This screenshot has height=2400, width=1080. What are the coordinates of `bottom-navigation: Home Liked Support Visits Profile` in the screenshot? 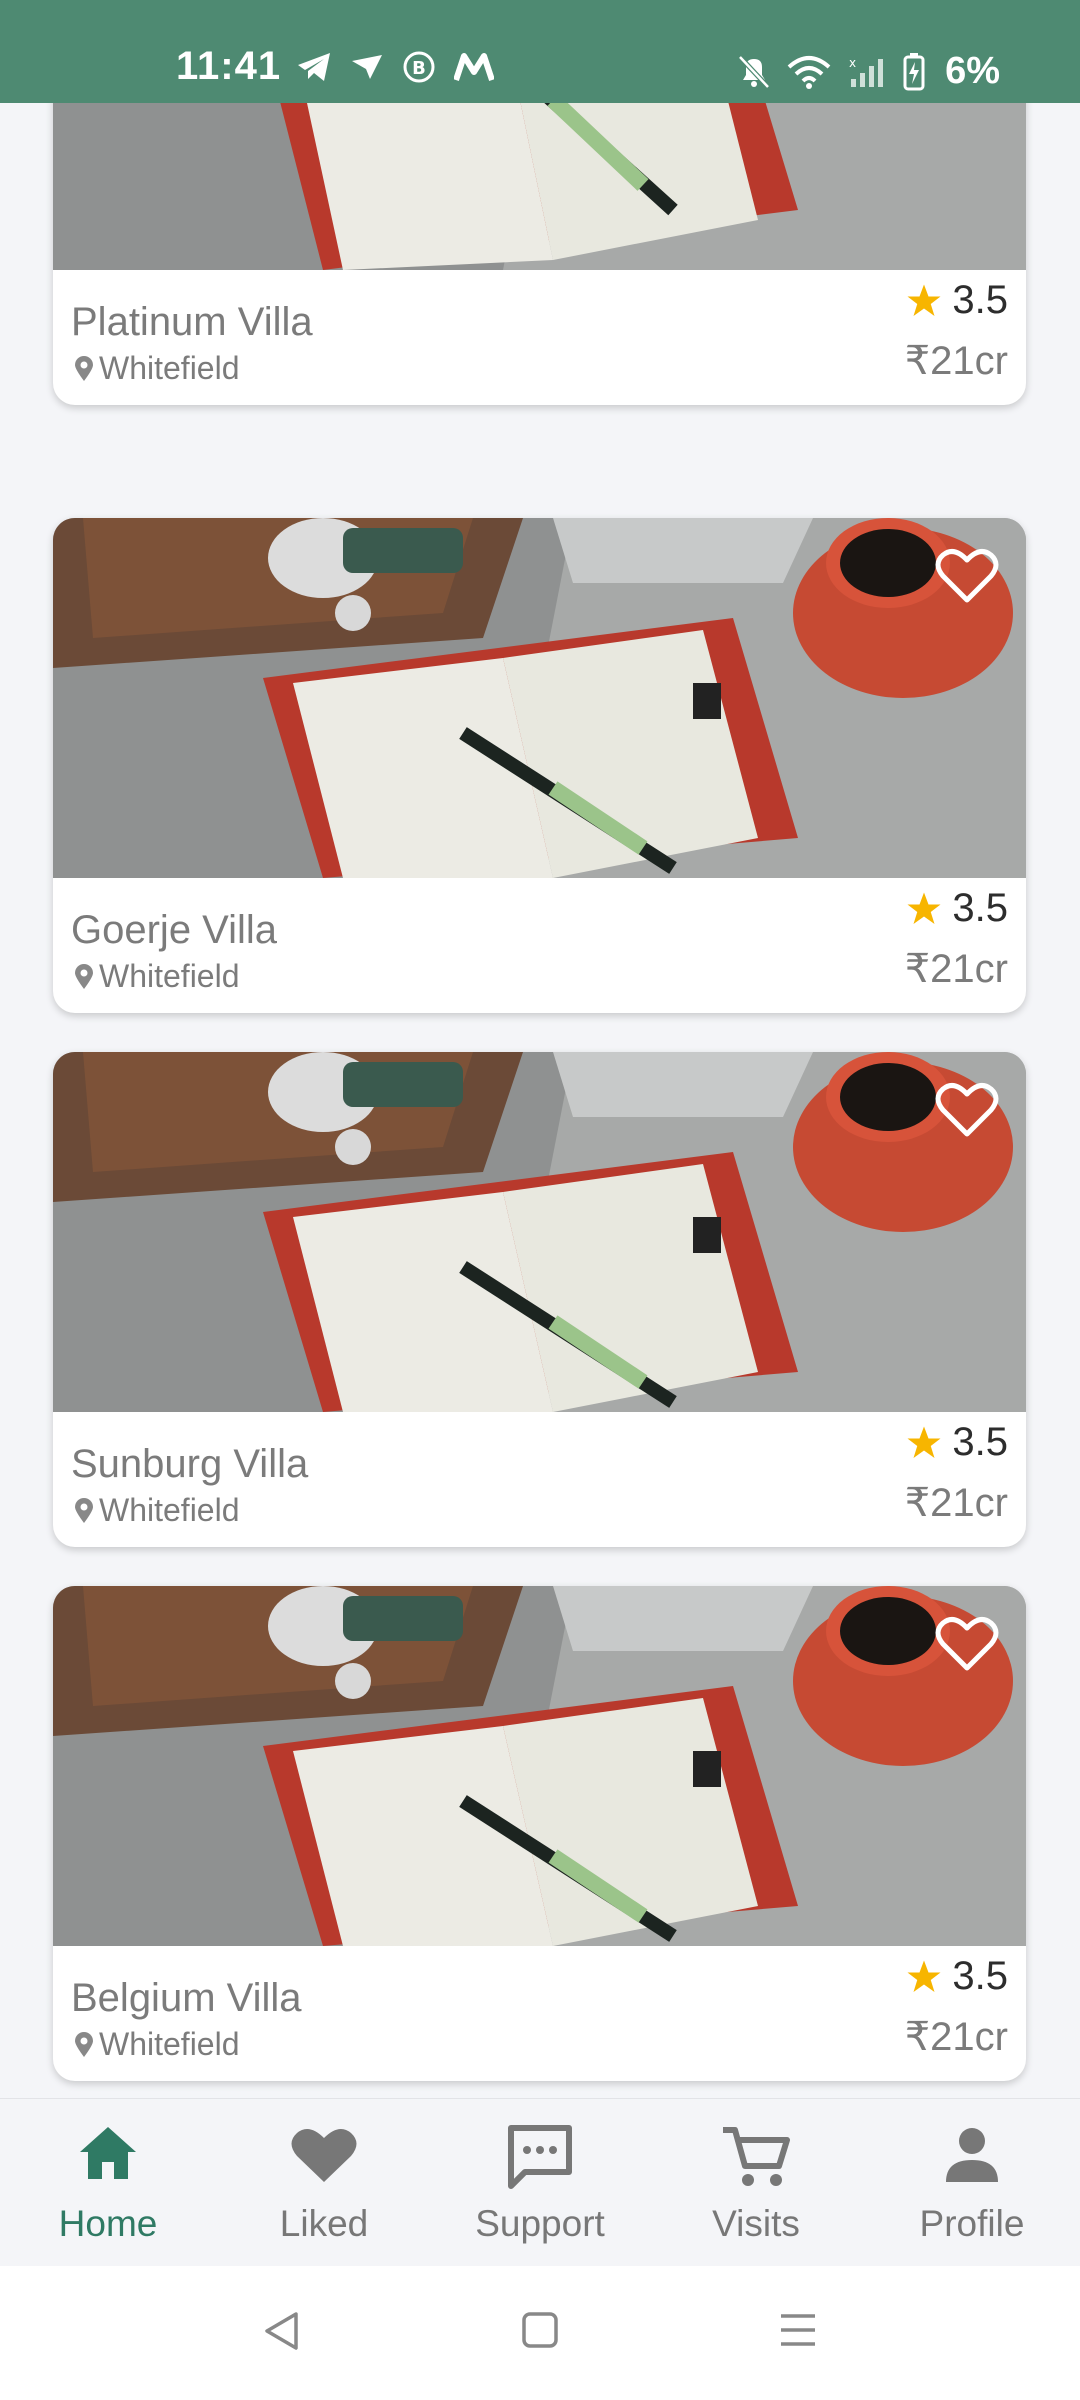 It's located at (540, 2182).